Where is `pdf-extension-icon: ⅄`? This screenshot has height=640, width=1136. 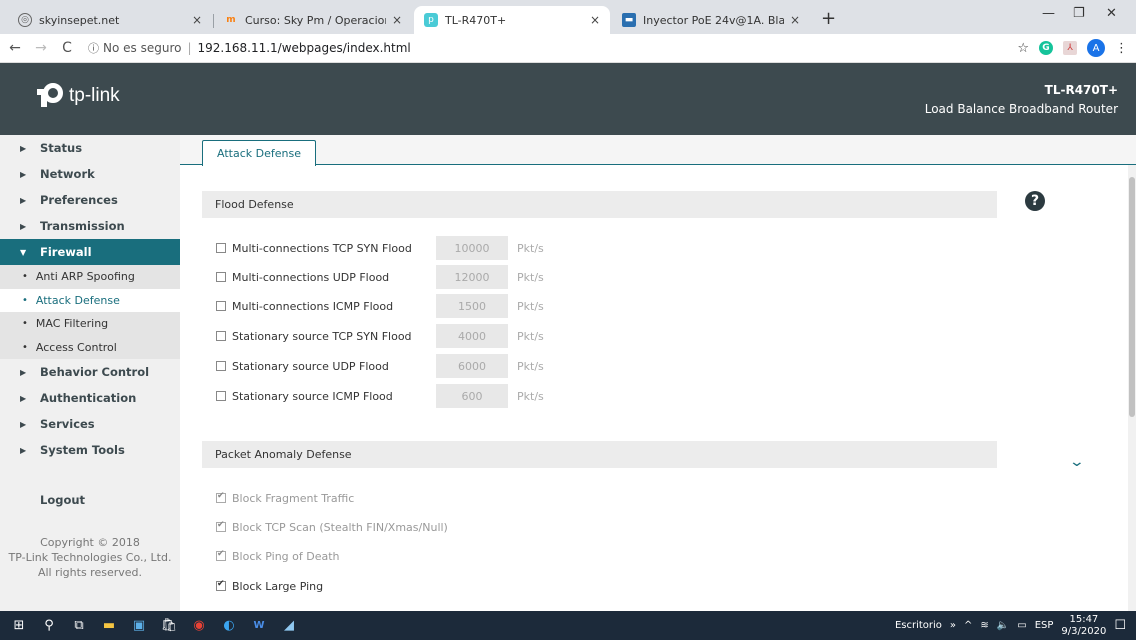 pdf-extension-icon: ⅄ is located at coordinates (1070, 48).